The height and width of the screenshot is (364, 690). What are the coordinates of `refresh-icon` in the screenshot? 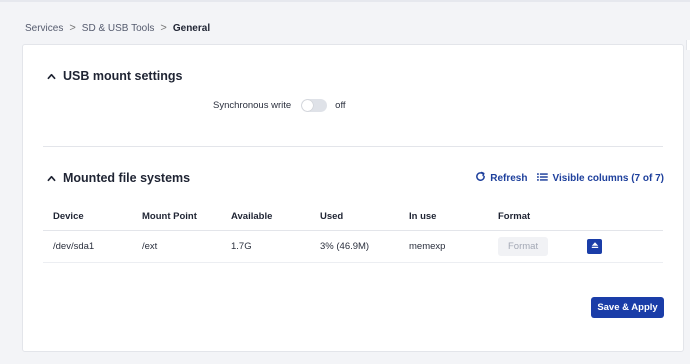 It's located at (480, 178).